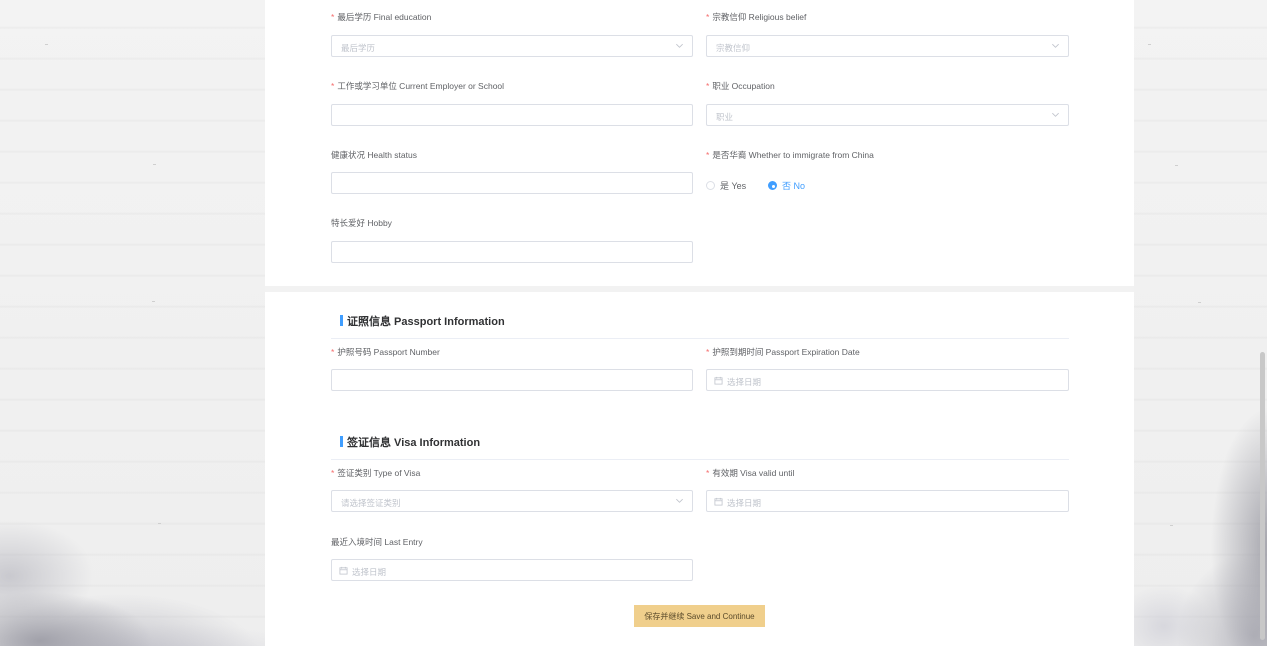 This screenshot has width=1267, height=646. What do you see at coordinates (887, 380) in the screenshot?
I see `passport-expiration-date-picker: 选择日期` at bounding box center [887, 380].